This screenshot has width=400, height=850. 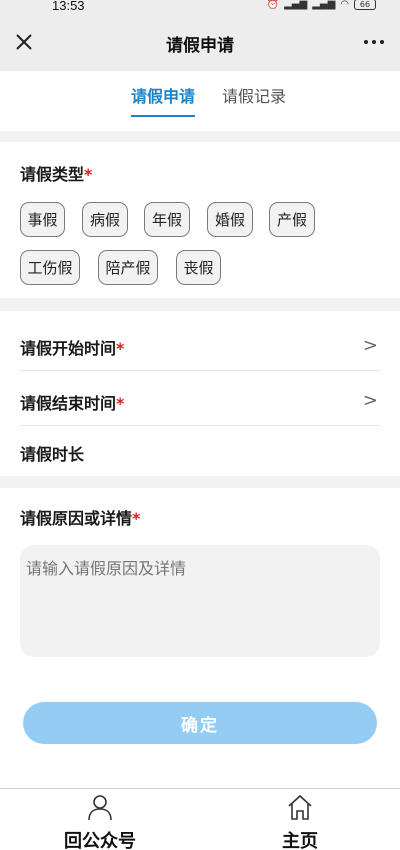 What do you see at coordinates (200, 819) in the screenshot?
I see `bottom-bar: 回公众号 主页` at bounding box center [200, 819].